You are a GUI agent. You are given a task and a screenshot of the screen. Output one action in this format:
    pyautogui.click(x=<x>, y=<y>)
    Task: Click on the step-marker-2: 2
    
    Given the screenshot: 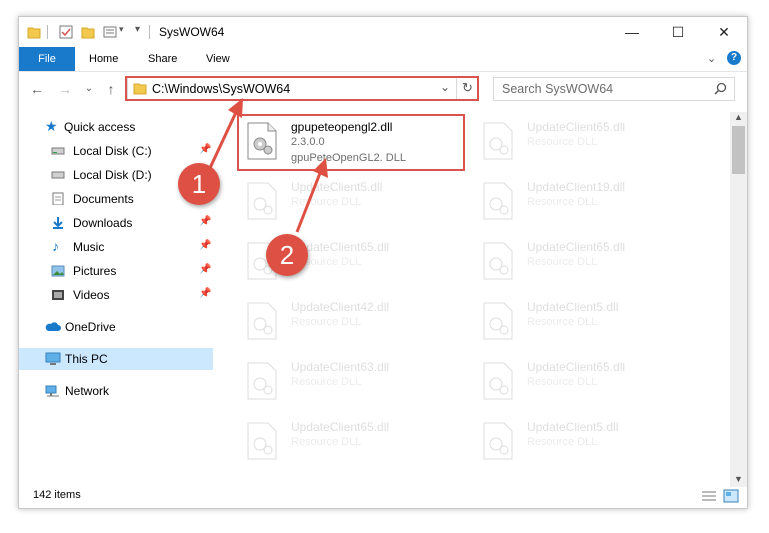 What is the action you would take?
    pyautogui.click(x=287, y=255)
    